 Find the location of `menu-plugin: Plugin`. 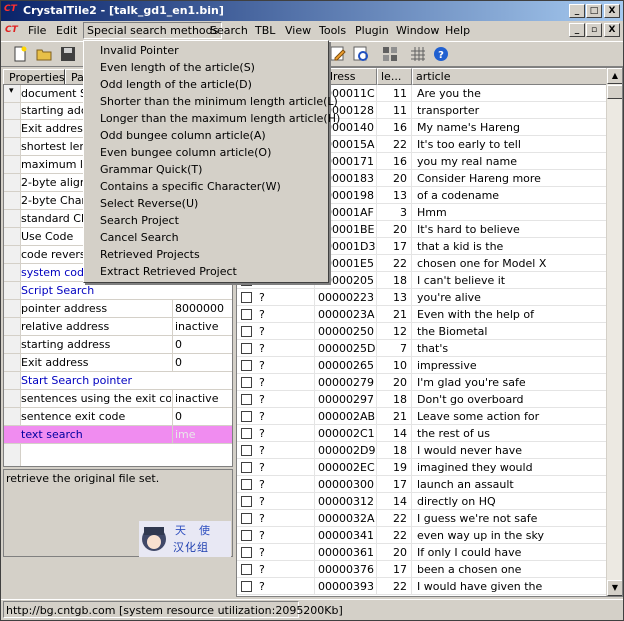

menu-plugin: Plugin is located at coordinates (372, 30).